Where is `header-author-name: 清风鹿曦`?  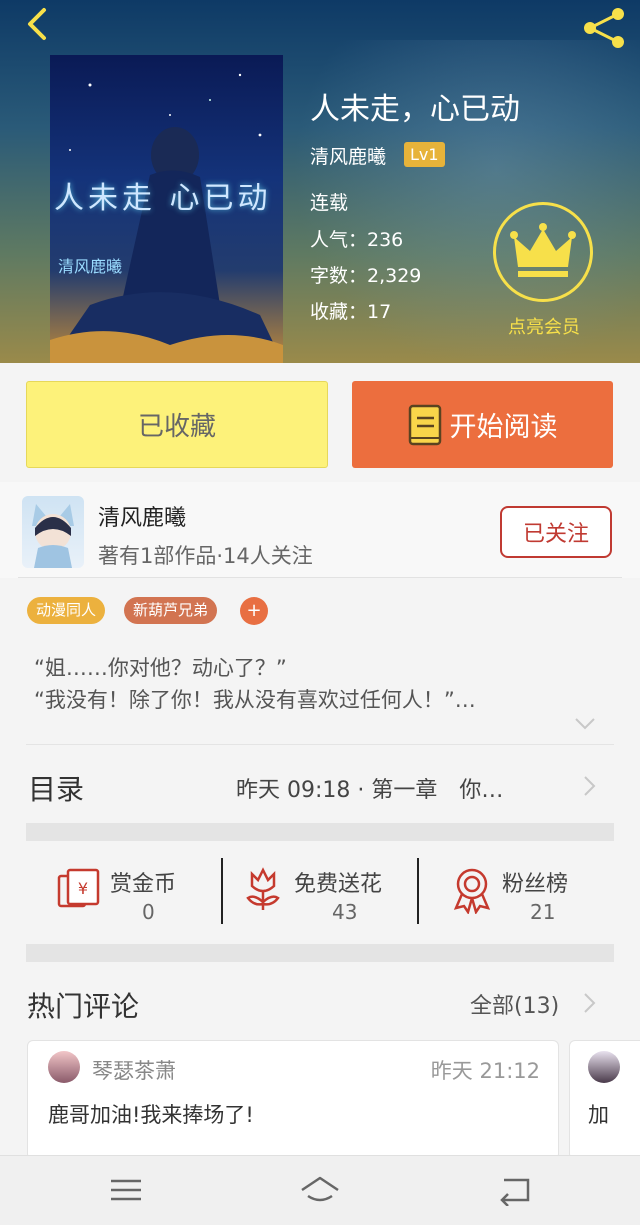
header-author-name: 清风鹿曦 is located at coordinates (348, 155).